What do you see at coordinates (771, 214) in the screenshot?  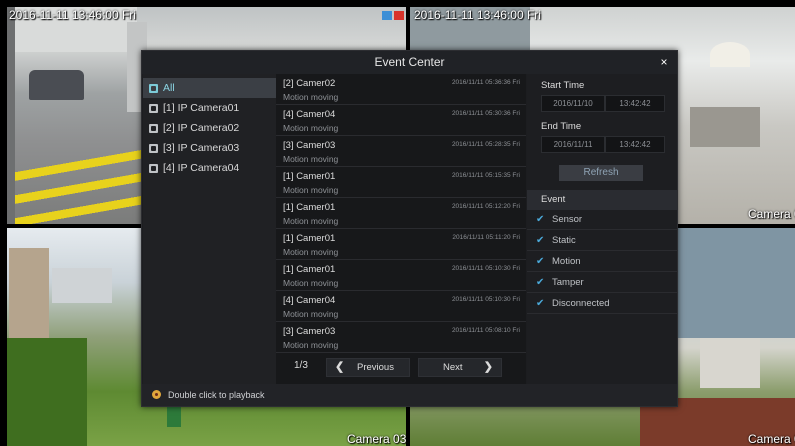 I see `camera-osd-name: Camera 02` at bounding box center [771, 214].